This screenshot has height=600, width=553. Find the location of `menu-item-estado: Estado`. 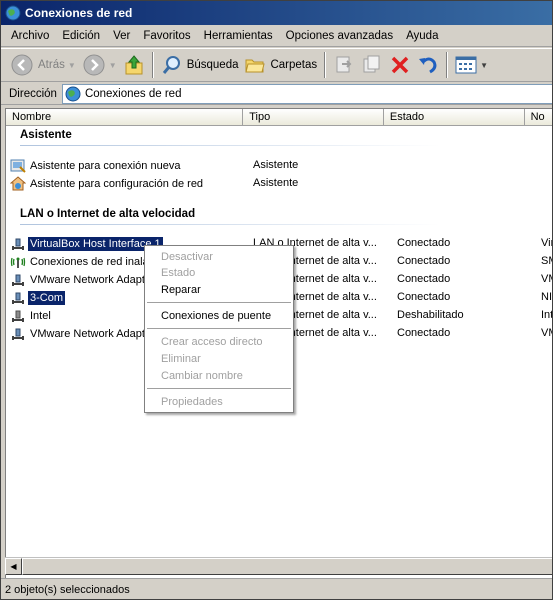

menu-item-estado: Estado is located at coordinates (178, 273).